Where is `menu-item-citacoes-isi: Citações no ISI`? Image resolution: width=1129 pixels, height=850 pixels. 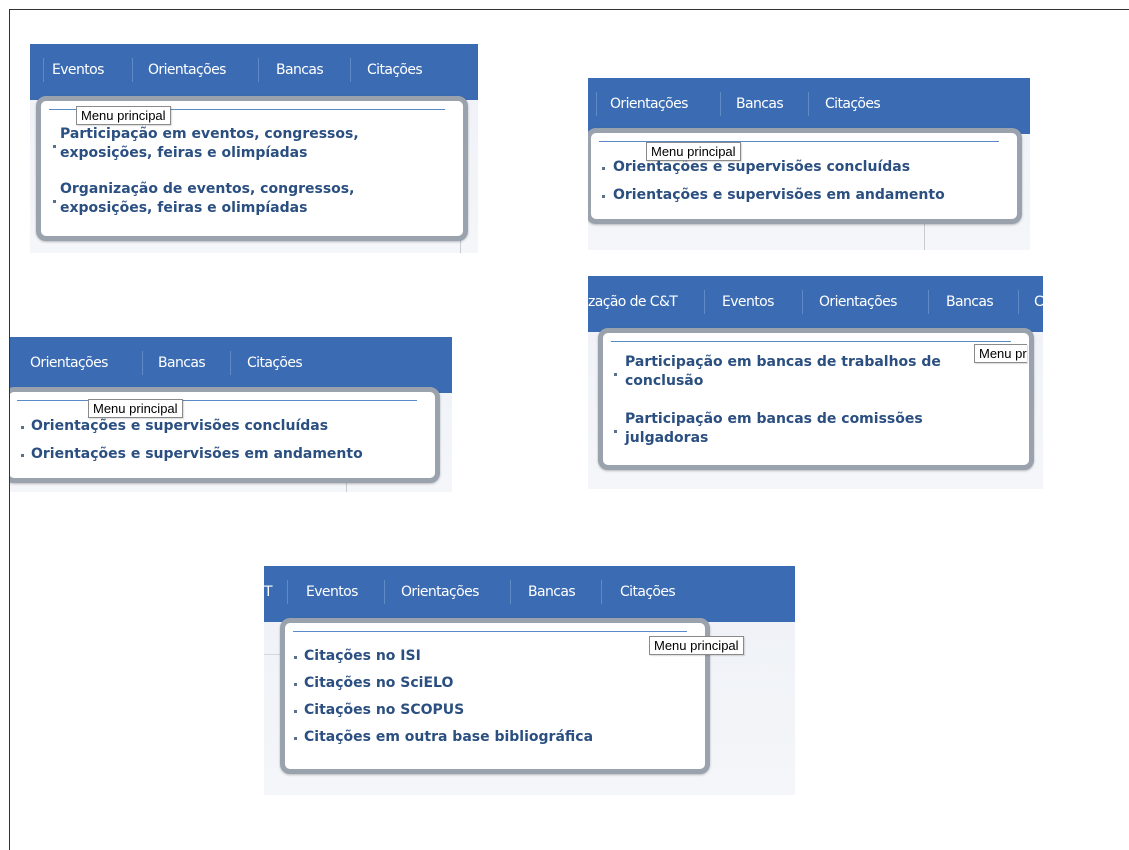
menu-item-citacoes-isi: Citações no ISI is located at coordinates (362, 656).